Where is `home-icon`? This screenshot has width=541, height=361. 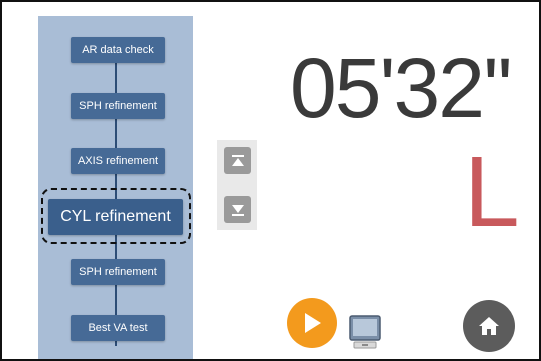 home-icon is located at coordinates (489, 326).